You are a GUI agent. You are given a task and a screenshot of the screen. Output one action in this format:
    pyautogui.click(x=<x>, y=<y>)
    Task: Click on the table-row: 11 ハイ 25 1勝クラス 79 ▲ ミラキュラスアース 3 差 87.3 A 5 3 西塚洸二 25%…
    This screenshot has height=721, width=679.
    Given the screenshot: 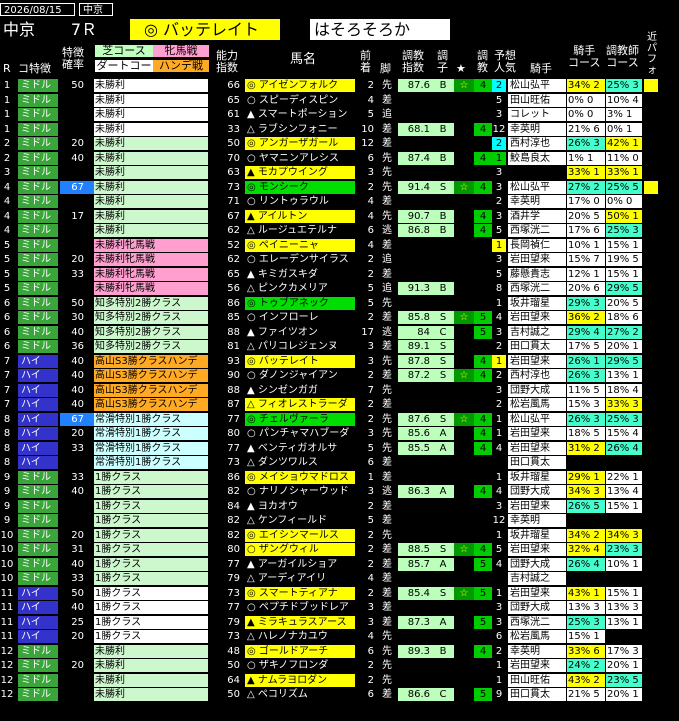 What is the action you would take?
    pyautogui.click(x=339, y=622)
    